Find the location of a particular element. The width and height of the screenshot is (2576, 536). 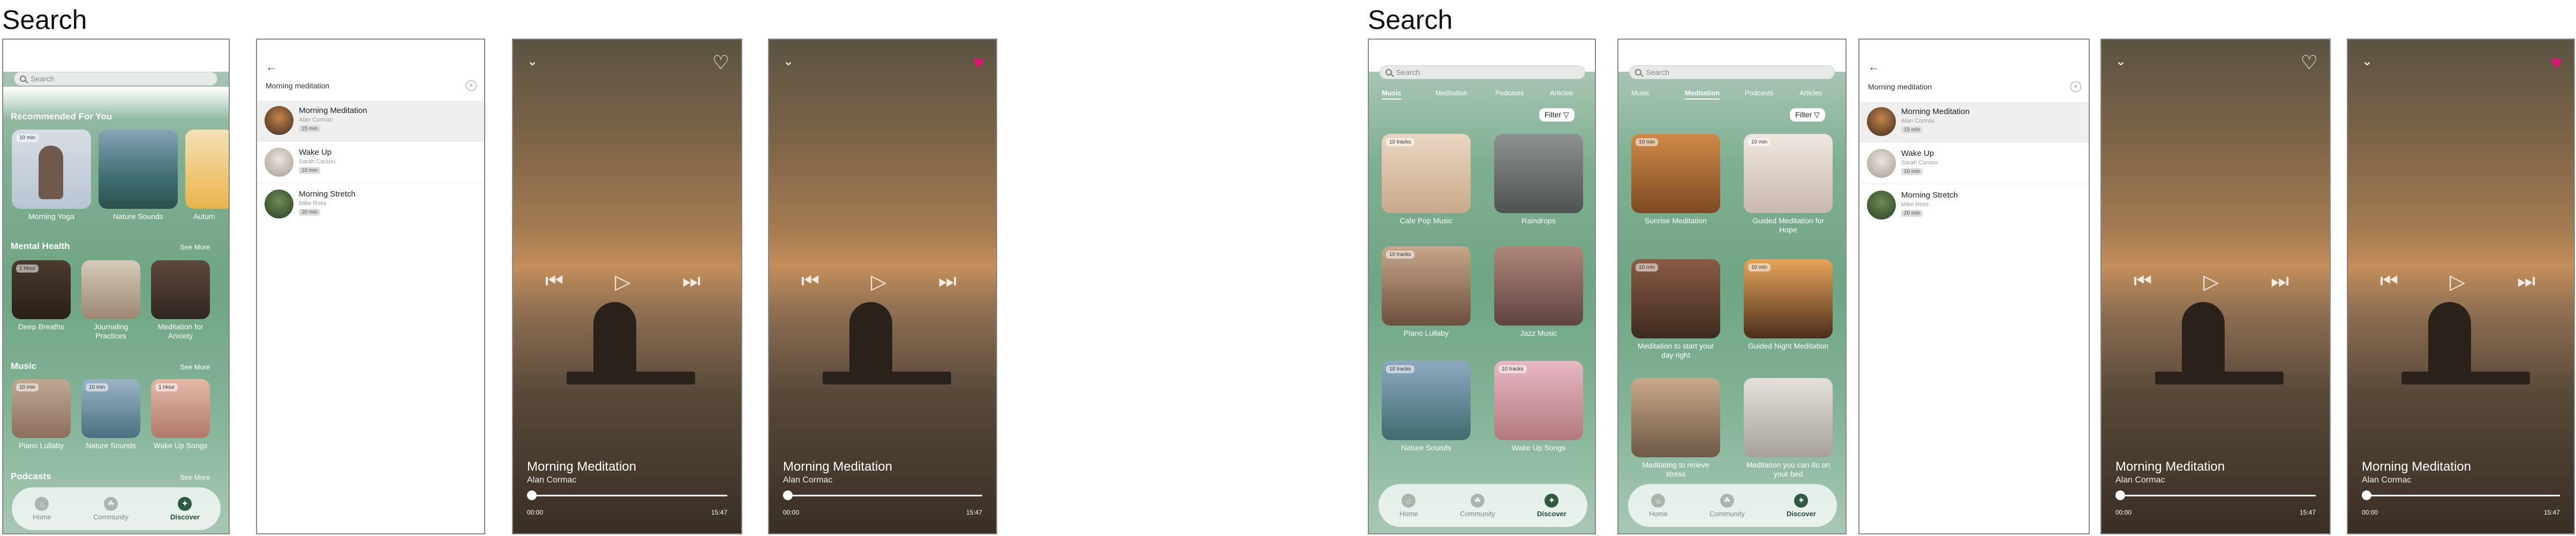

section-music-title: Music is located at coordinates (24, 366).